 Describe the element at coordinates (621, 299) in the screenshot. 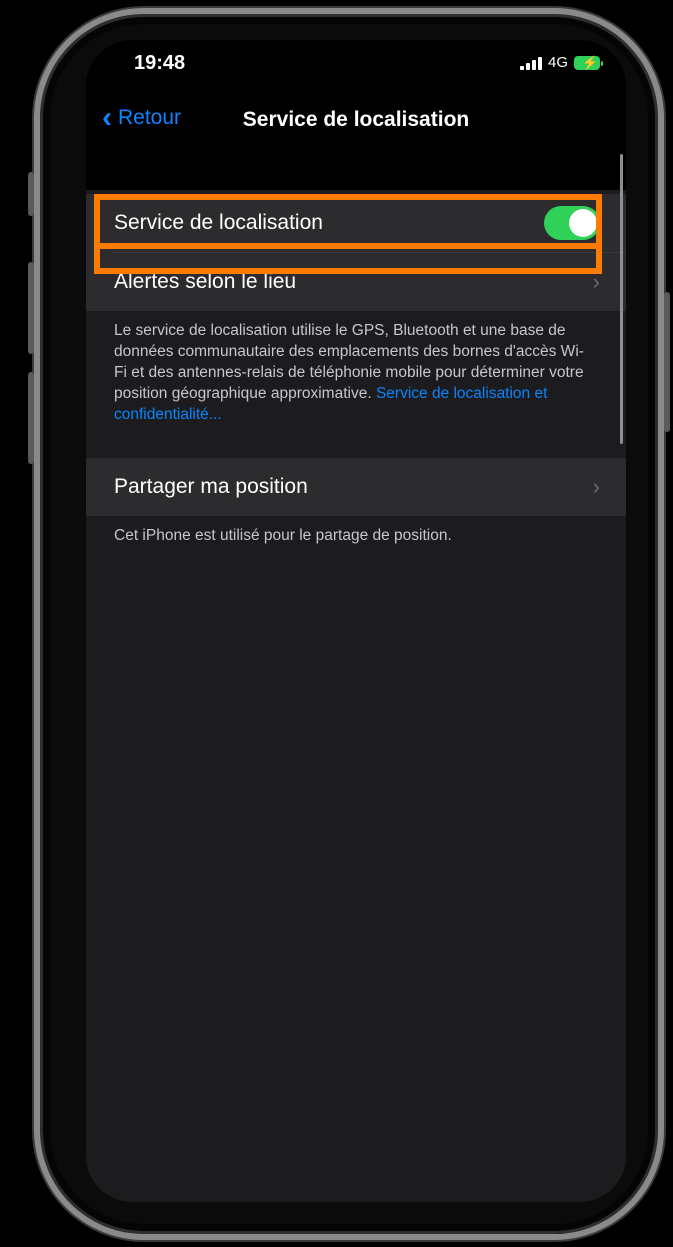

I see `scrollbar` at that location.